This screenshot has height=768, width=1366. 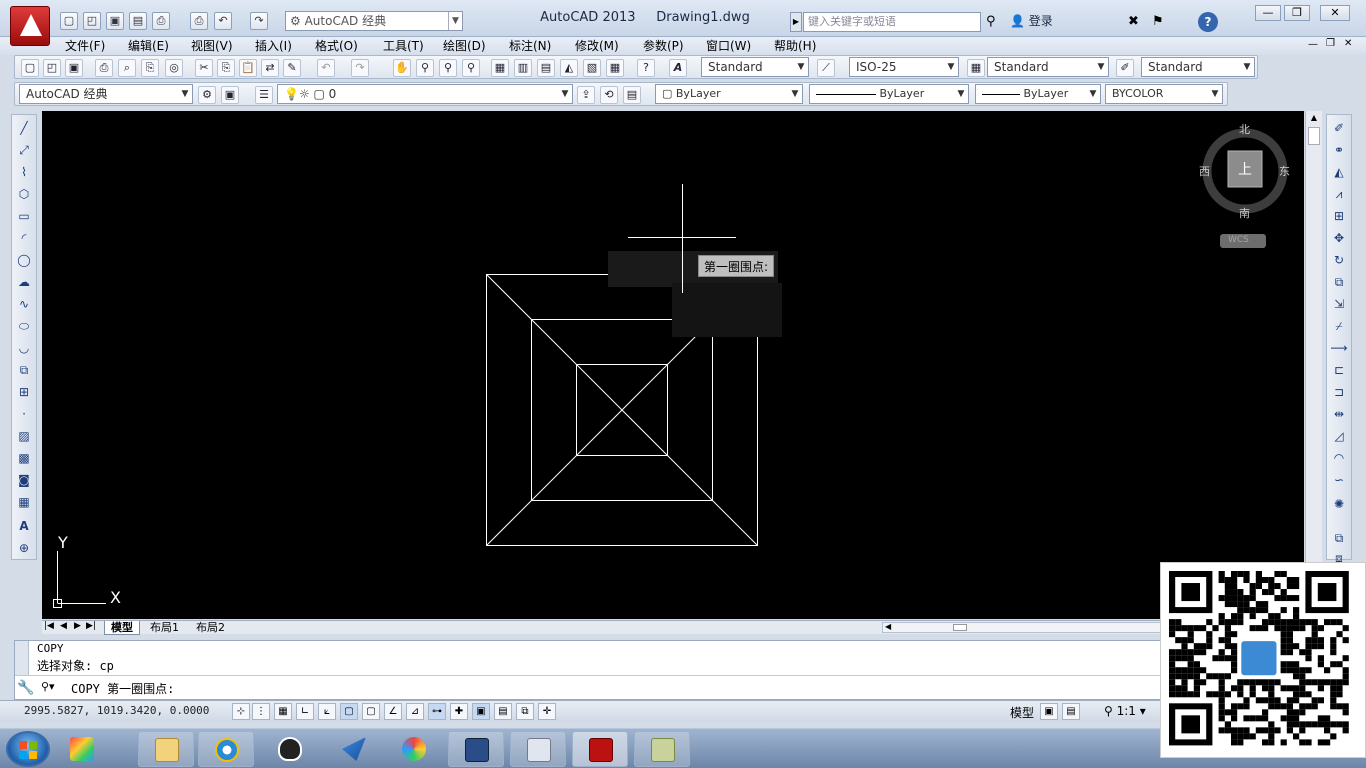 I want to click on polyline-icon: ⌇, so click(x=24, y=172).